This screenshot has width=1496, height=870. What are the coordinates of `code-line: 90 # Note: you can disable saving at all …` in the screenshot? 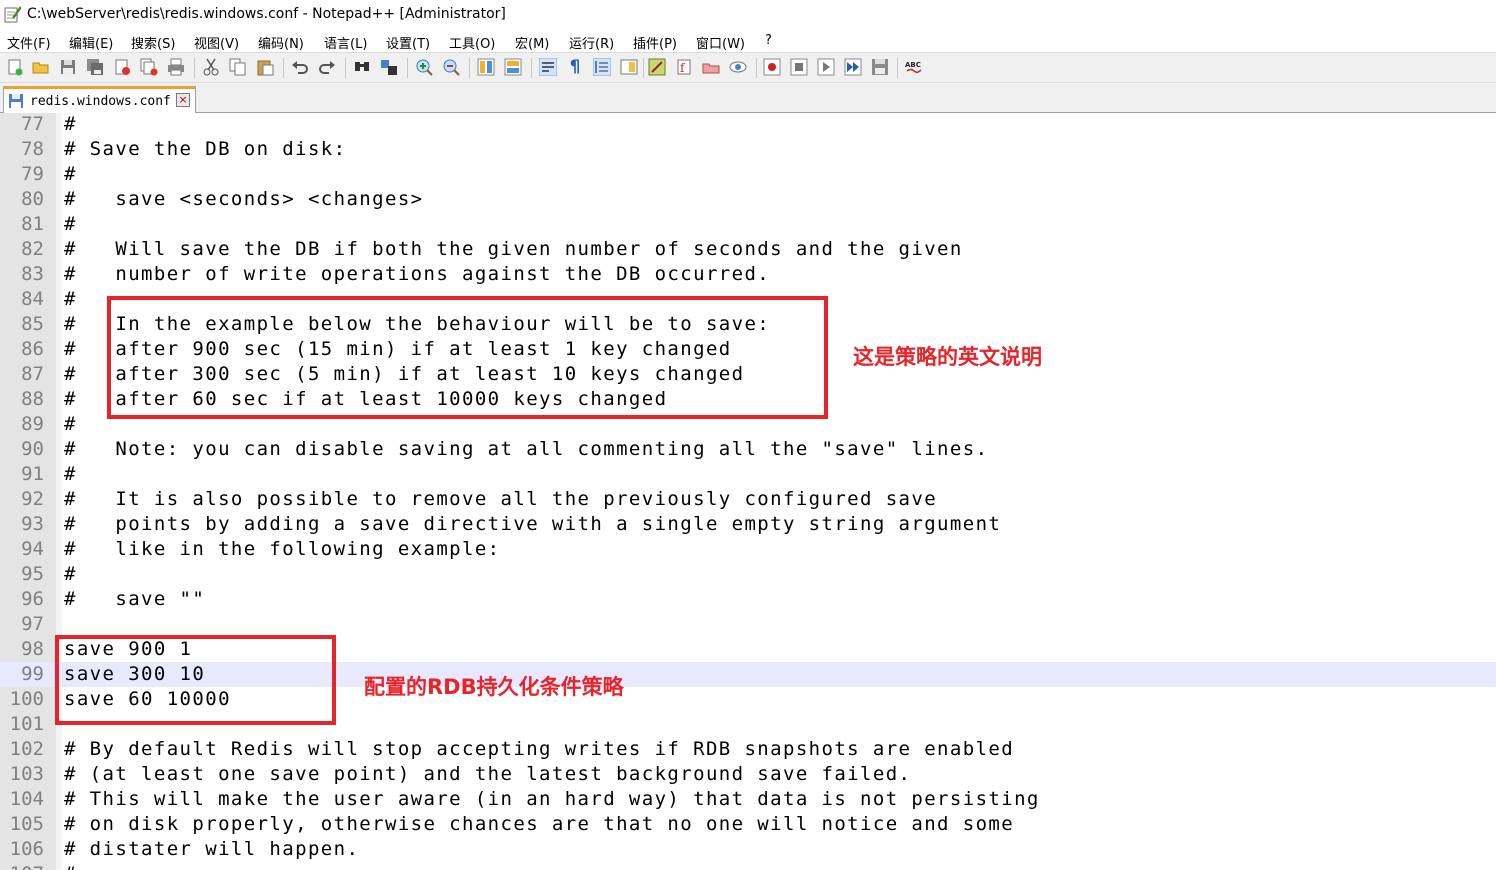 It's located at (748, 449).